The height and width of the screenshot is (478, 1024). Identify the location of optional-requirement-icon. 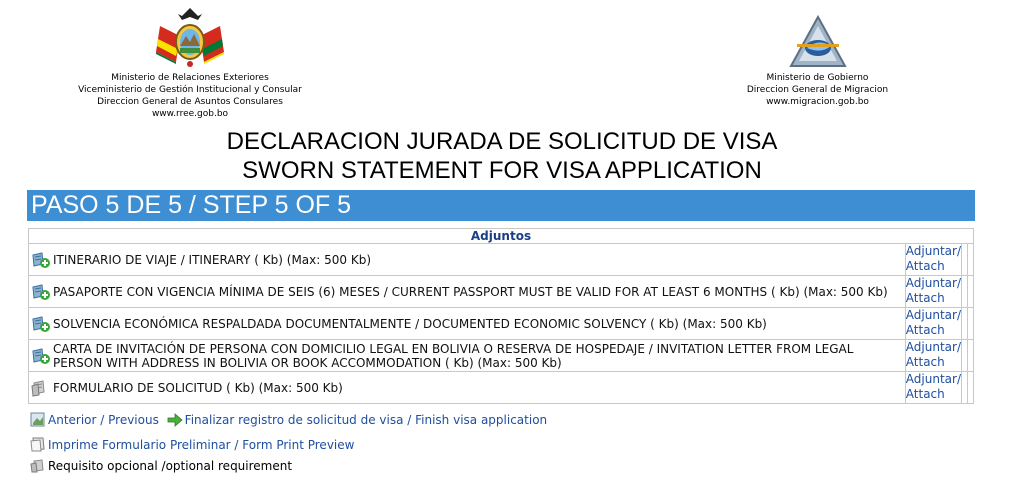
(37, 466).